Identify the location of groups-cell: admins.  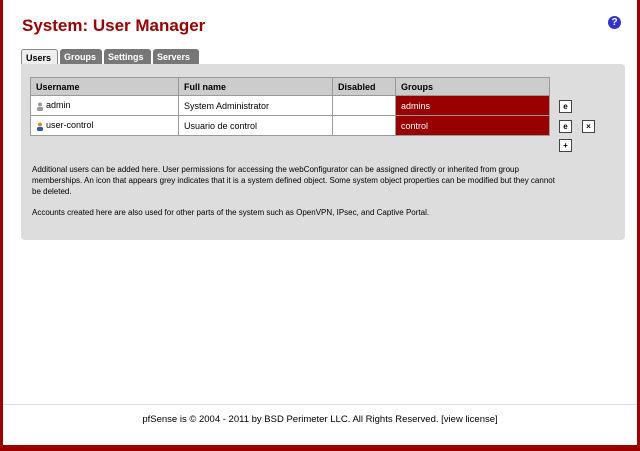
(472, 105).